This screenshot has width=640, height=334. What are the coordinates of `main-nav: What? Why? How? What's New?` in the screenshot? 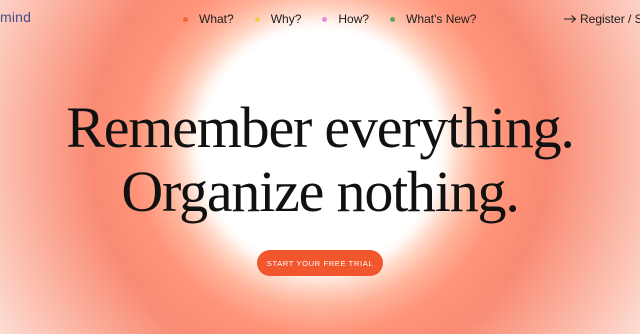 It's located at (337, 19).